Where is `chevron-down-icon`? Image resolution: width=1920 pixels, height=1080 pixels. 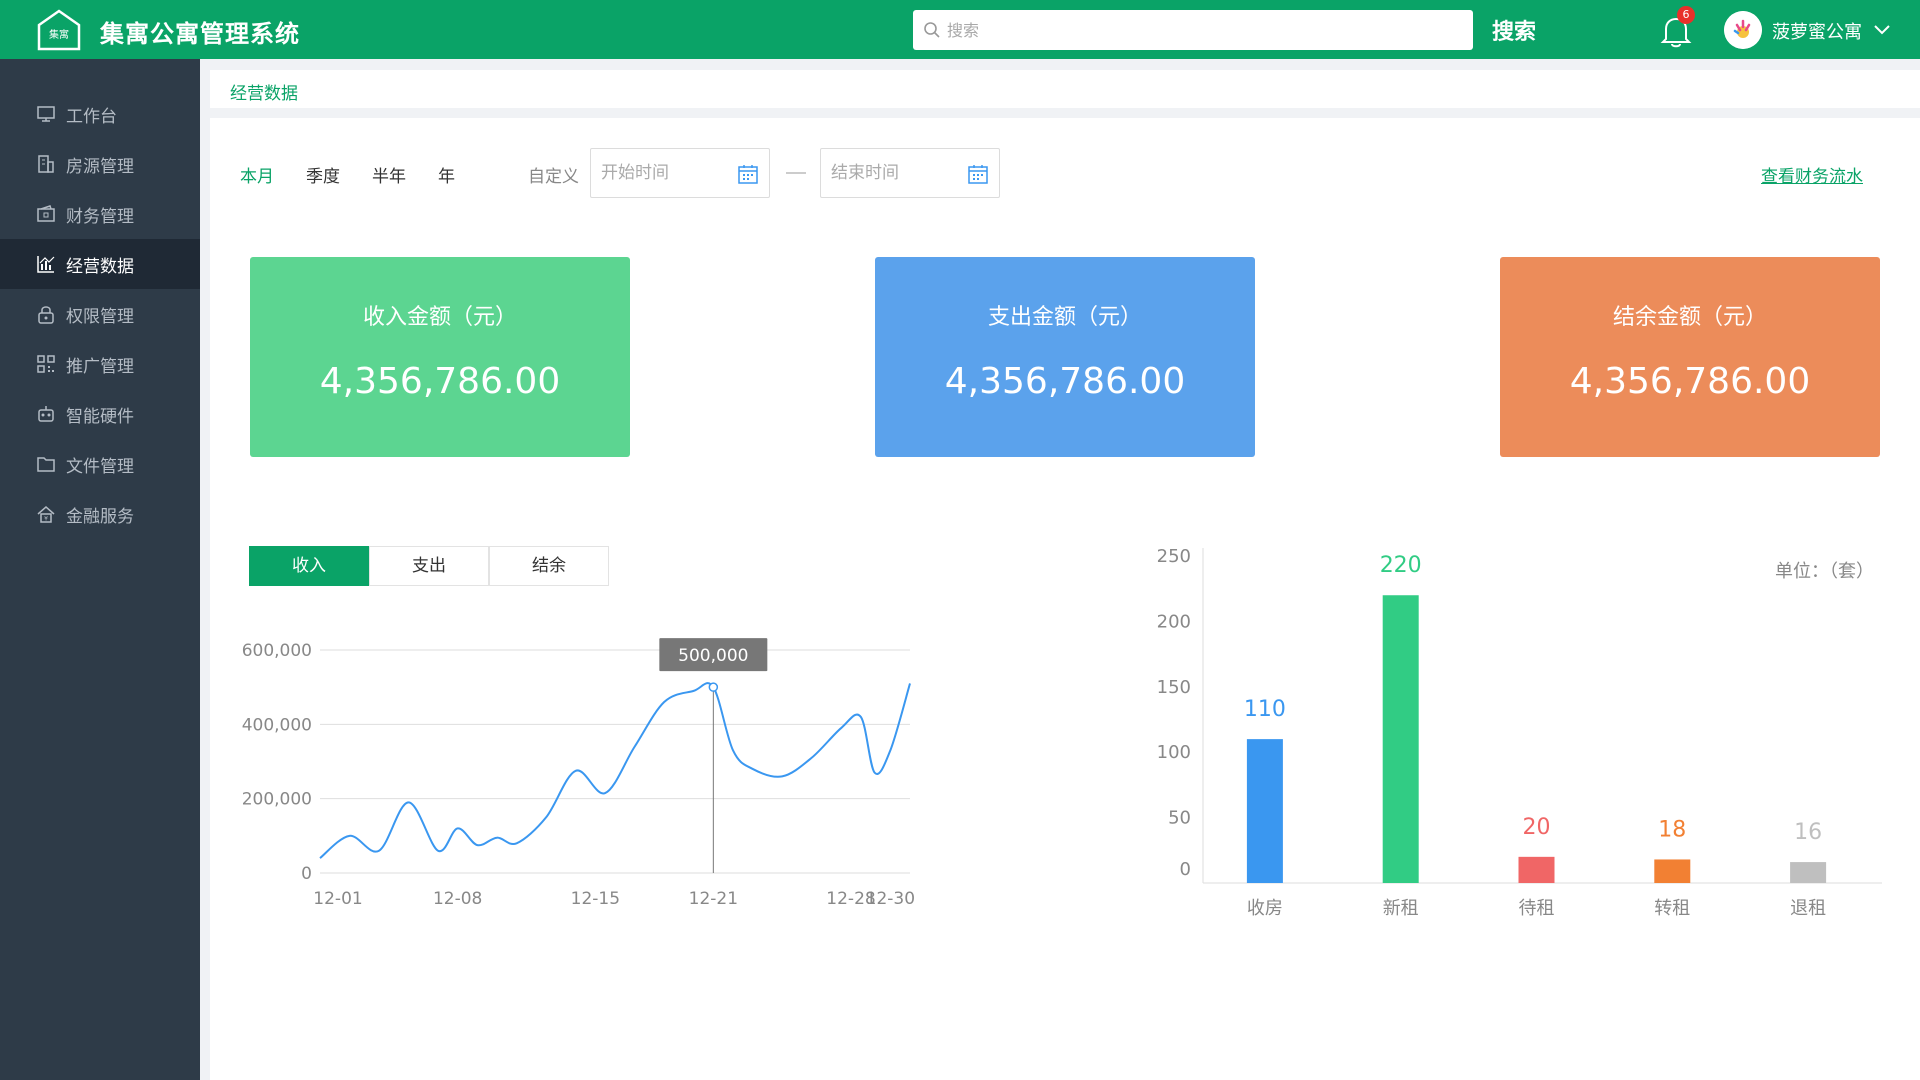 chevron-down-icon is located at coordinates (1882, 30).